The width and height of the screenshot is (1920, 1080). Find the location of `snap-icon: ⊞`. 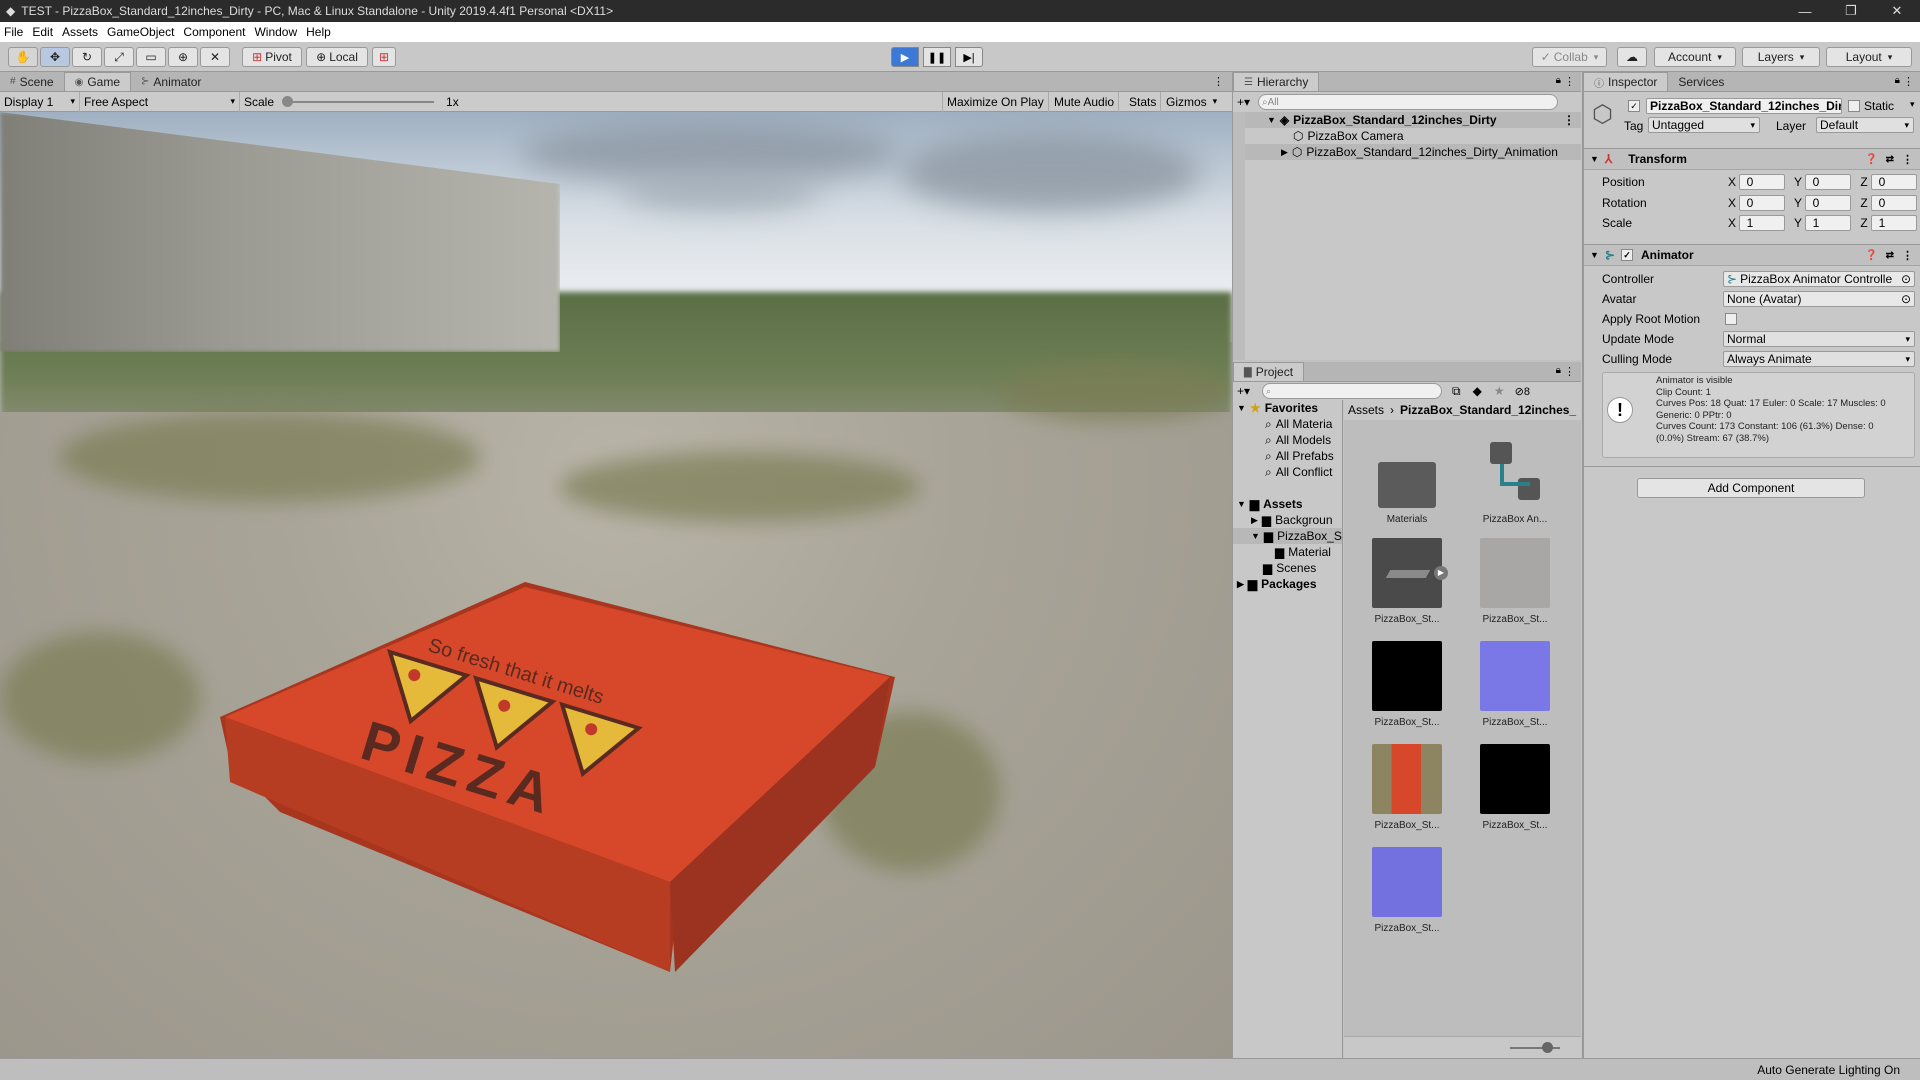

snap-icon: ⊞ is located at coordinates (384, 57).